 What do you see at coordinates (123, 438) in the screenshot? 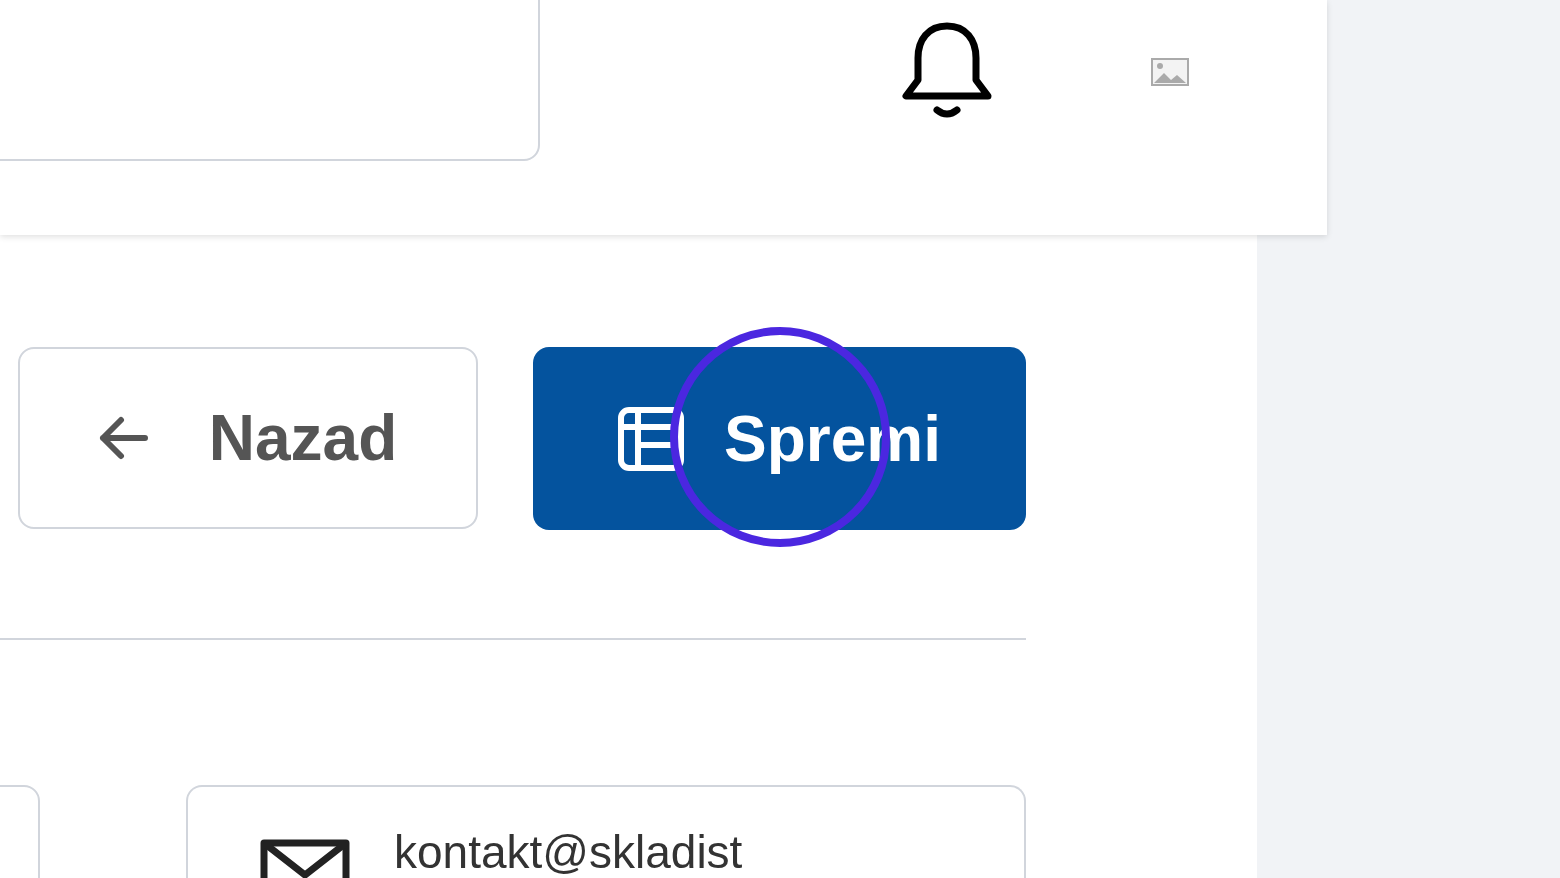
I see `arrow-left-icon` at bounding box center [123, 438].